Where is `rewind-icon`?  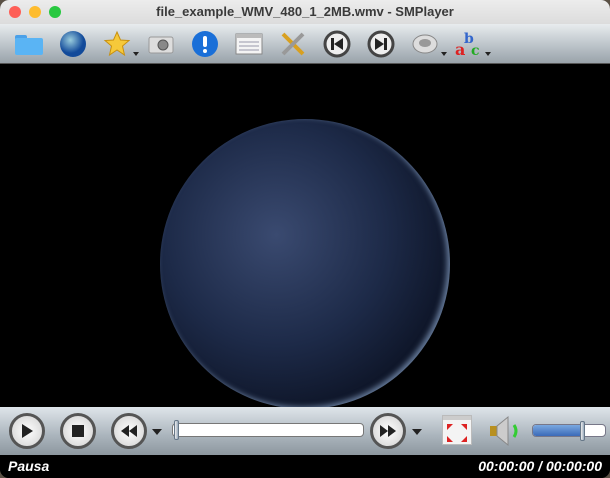
rewind-icon is located at coordinates (129, 431).